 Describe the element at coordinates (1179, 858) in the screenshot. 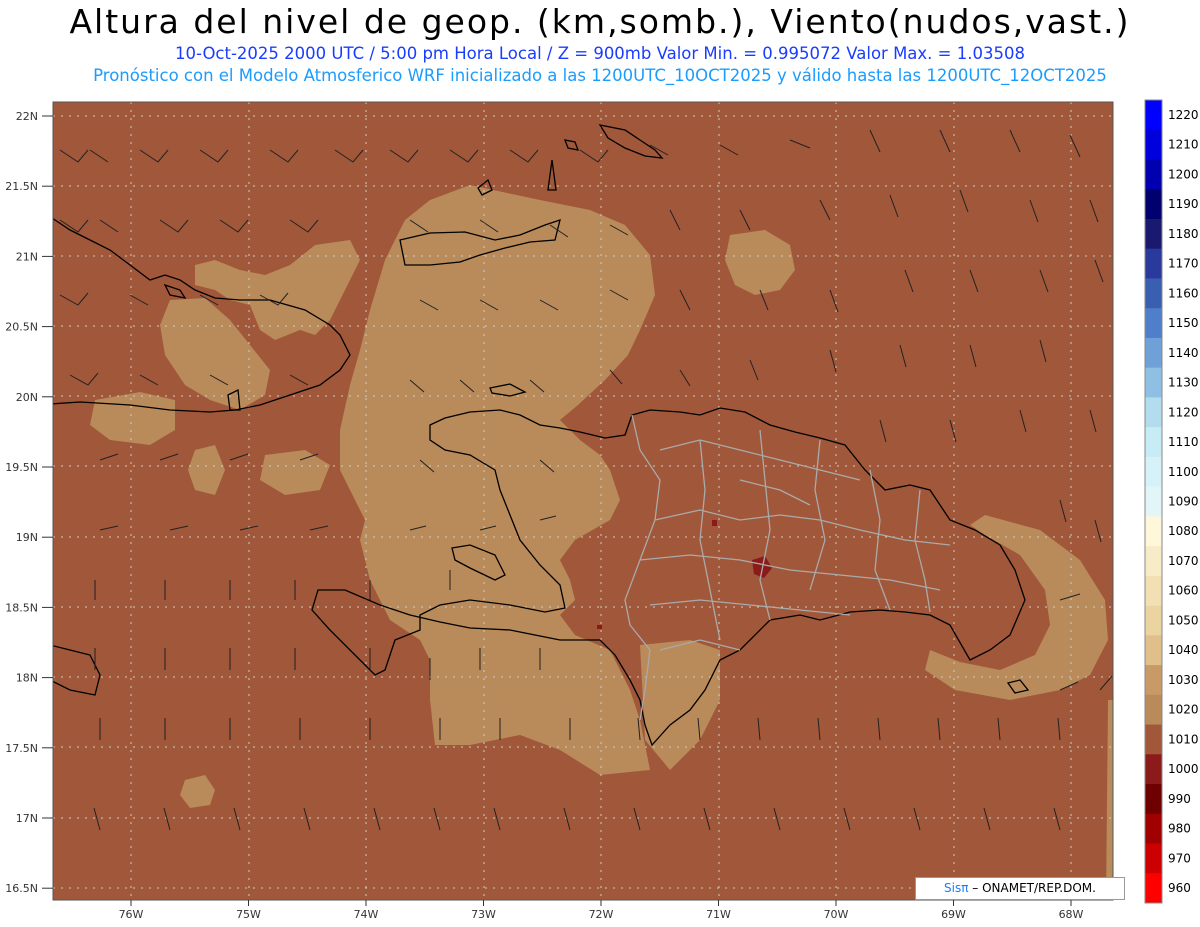

I see `colorbar-label: 970` at that location.